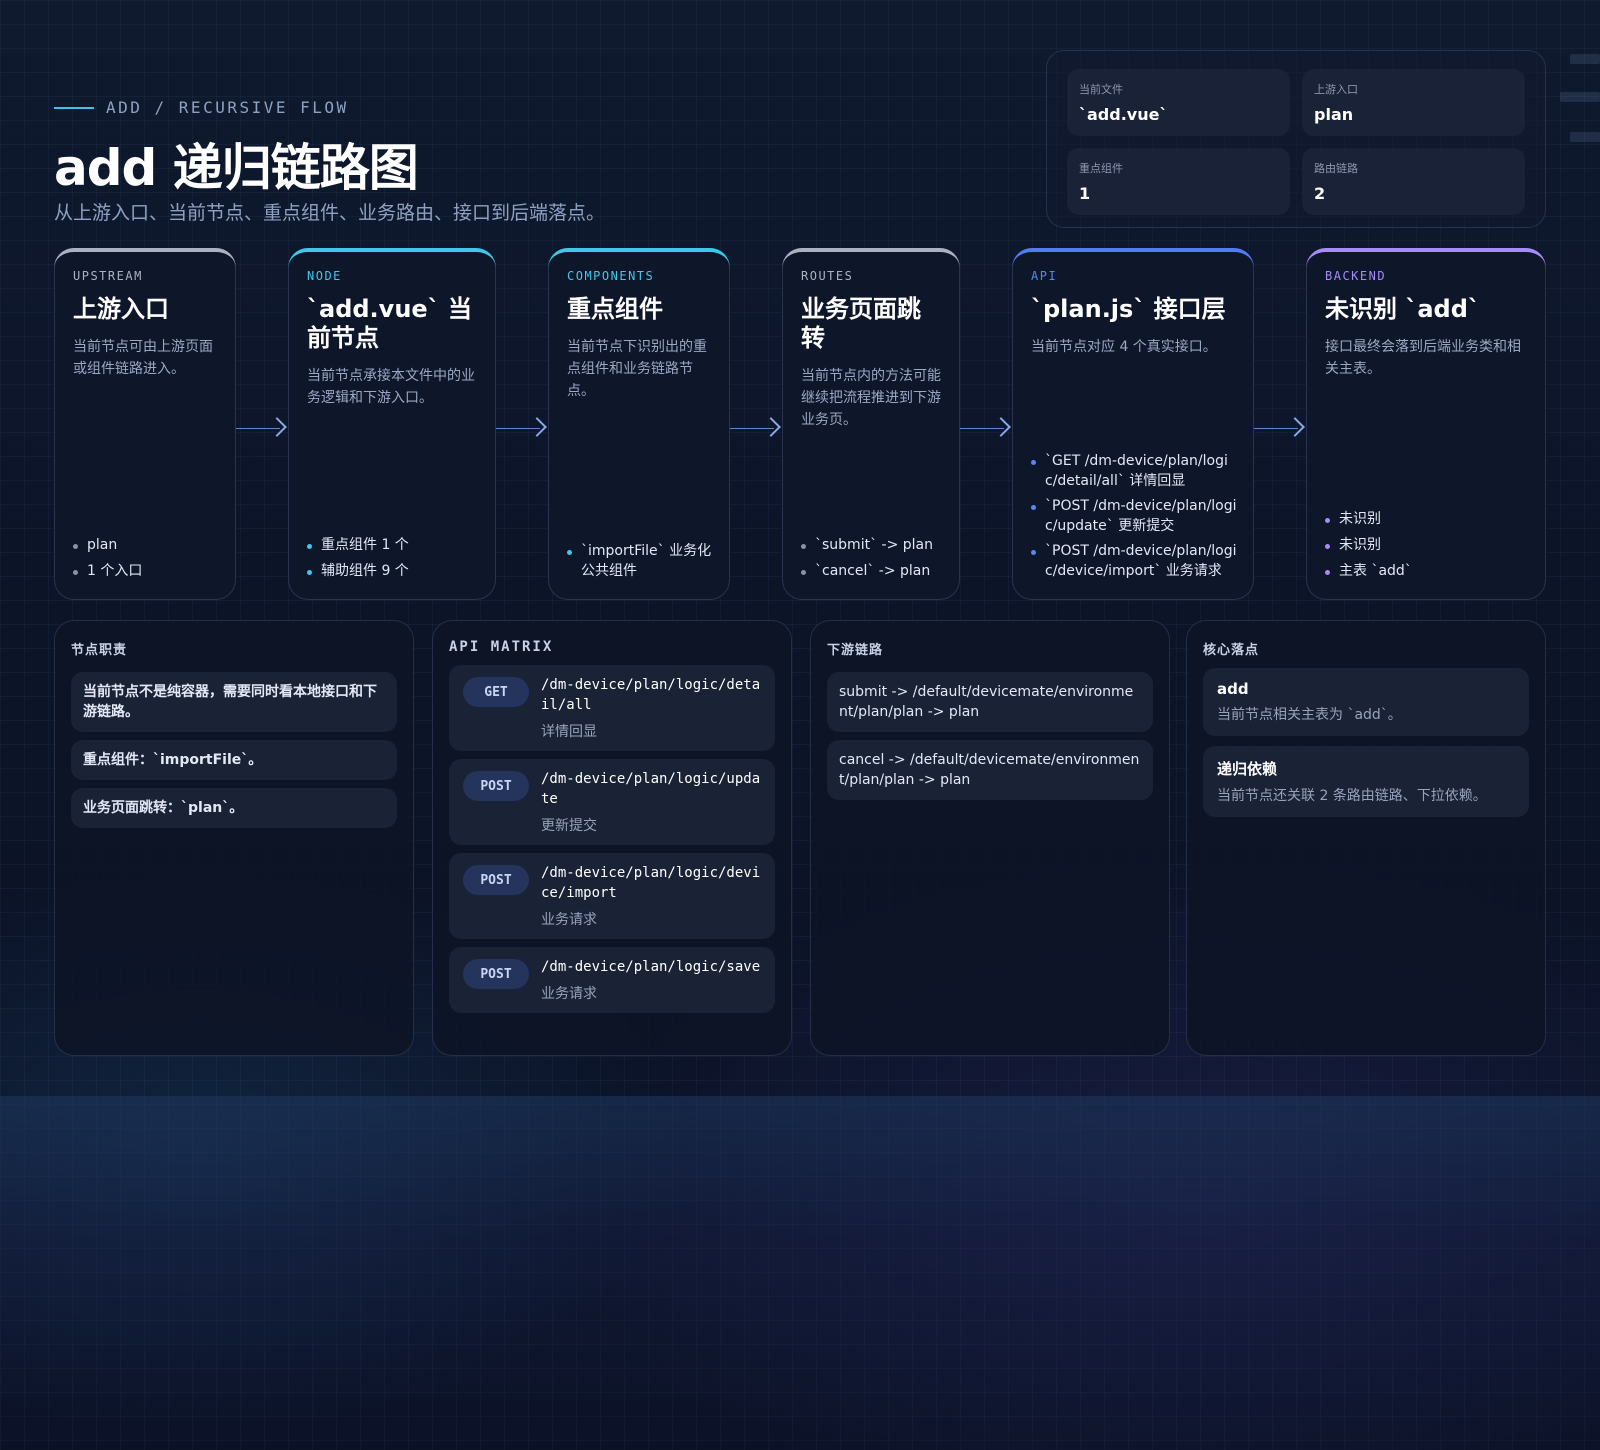 The height and width of the screenshot is (1450, 1600). I want to click on core-item-title: add, so click(1233, 689).